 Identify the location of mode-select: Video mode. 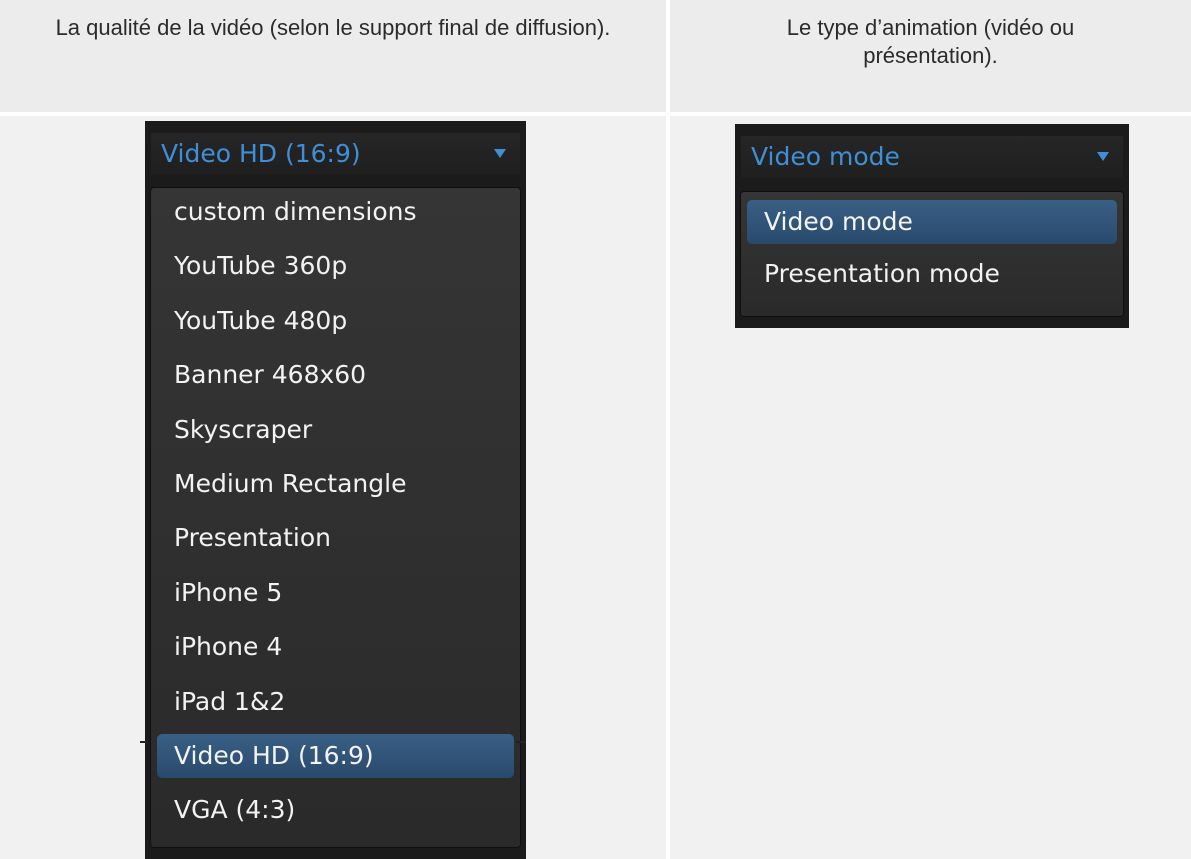
(932, 157).